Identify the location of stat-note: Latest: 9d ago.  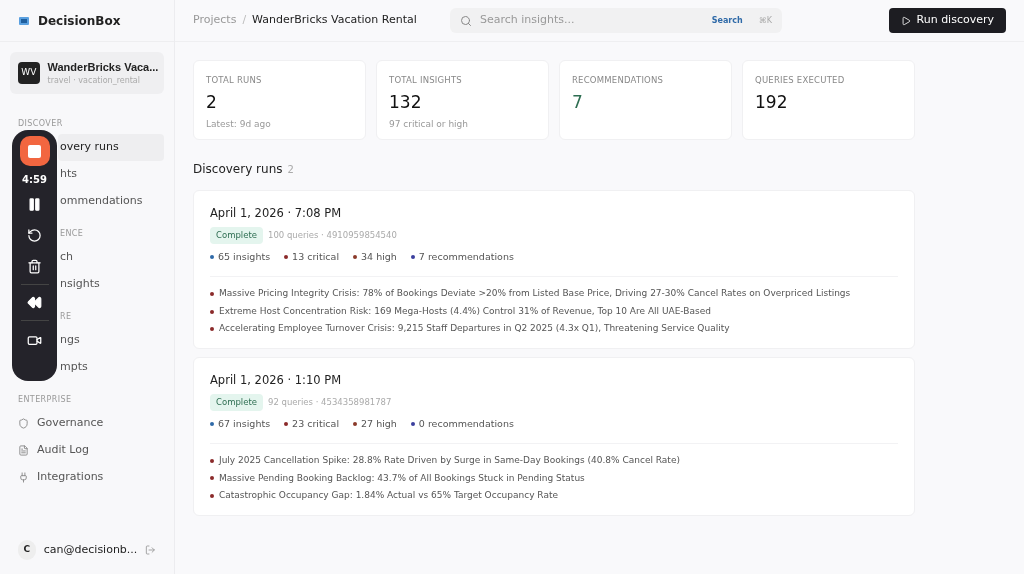
(239, 125).